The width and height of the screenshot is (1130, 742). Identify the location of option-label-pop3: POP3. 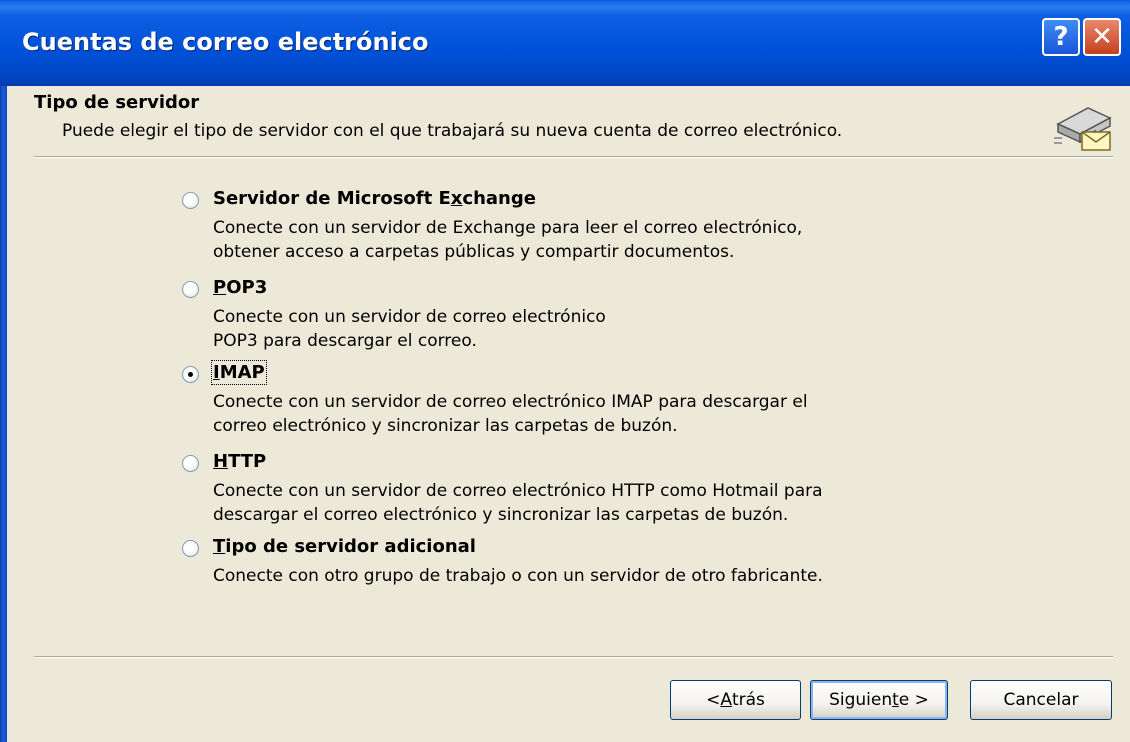
(240, 287).